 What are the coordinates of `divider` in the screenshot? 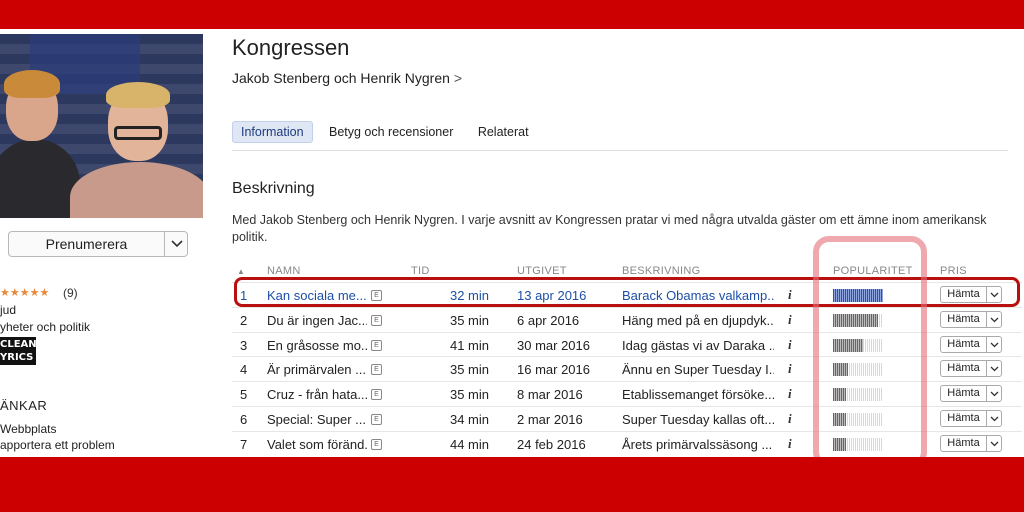 It's located at (620, 150).